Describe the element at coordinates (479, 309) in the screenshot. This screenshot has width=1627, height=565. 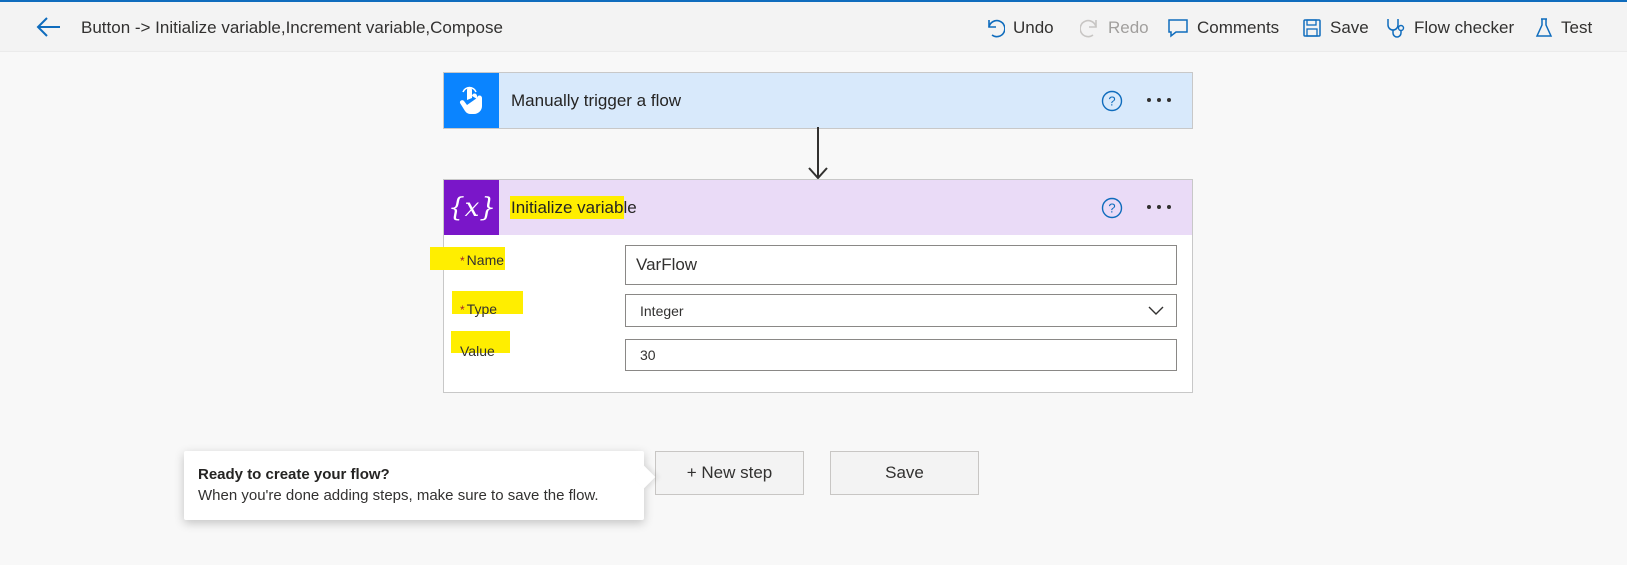
I see `type-field-label: * Type` at that location.